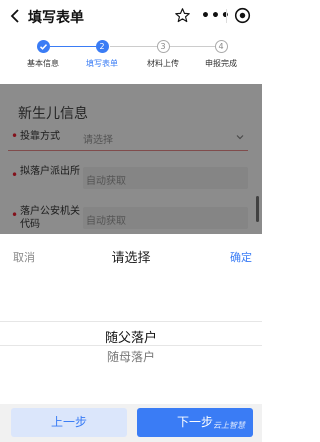  What do you see at coordinates (241, 257) in the screenshot?
I see `confirm-button: 确定` at bounding box center [241, 257].